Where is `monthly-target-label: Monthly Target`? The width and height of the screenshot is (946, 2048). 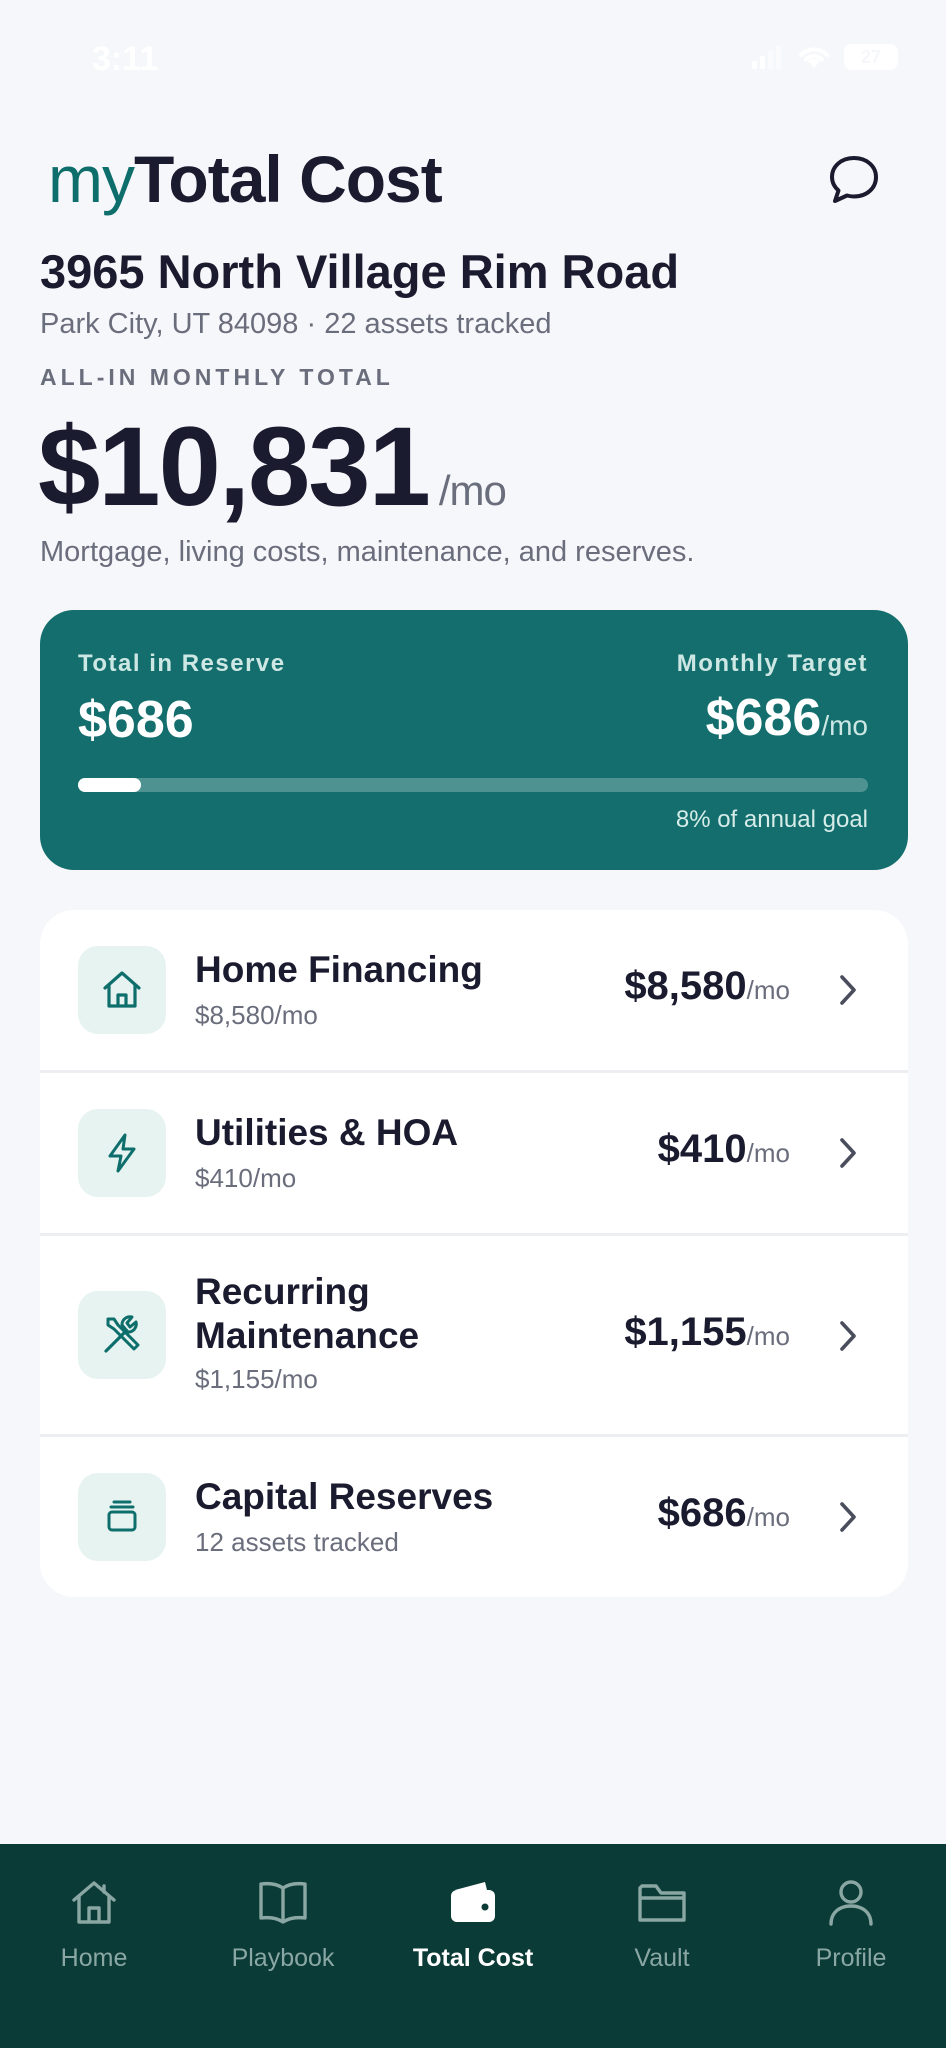
monthly-target-label: Monthly Target is located at coordinates (772, 663).